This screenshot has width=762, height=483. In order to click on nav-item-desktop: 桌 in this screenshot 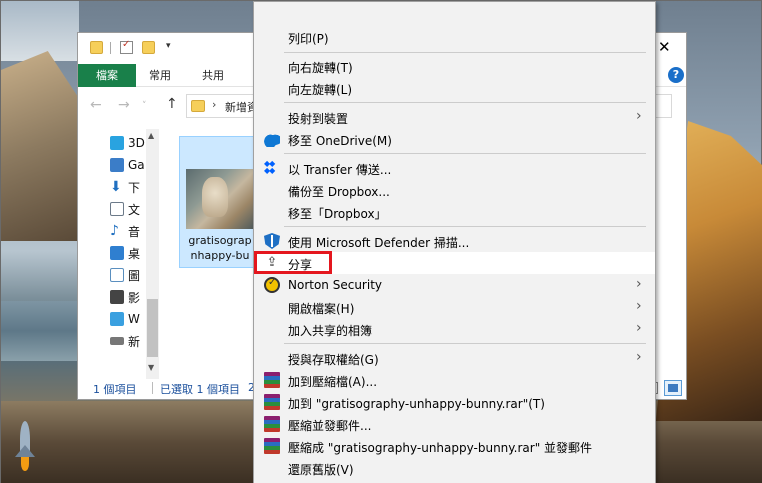, I will do `click(125, 253)`.